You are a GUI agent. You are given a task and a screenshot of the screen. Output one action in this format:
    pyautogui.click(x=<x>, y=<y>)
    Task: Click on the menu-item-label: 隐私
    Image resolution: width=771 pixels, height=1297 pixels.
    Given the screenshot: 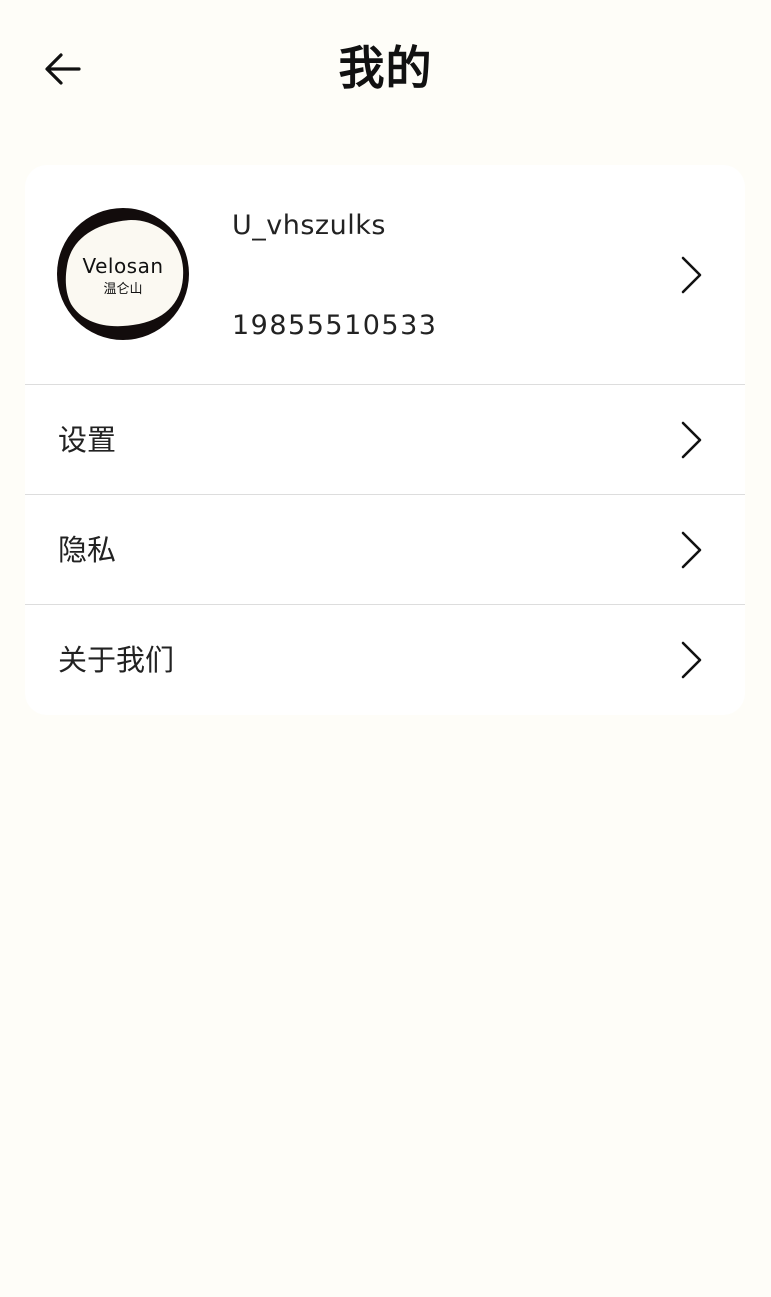 What is the action you would take?
    pyautogui.click(x=87, y=550)
    